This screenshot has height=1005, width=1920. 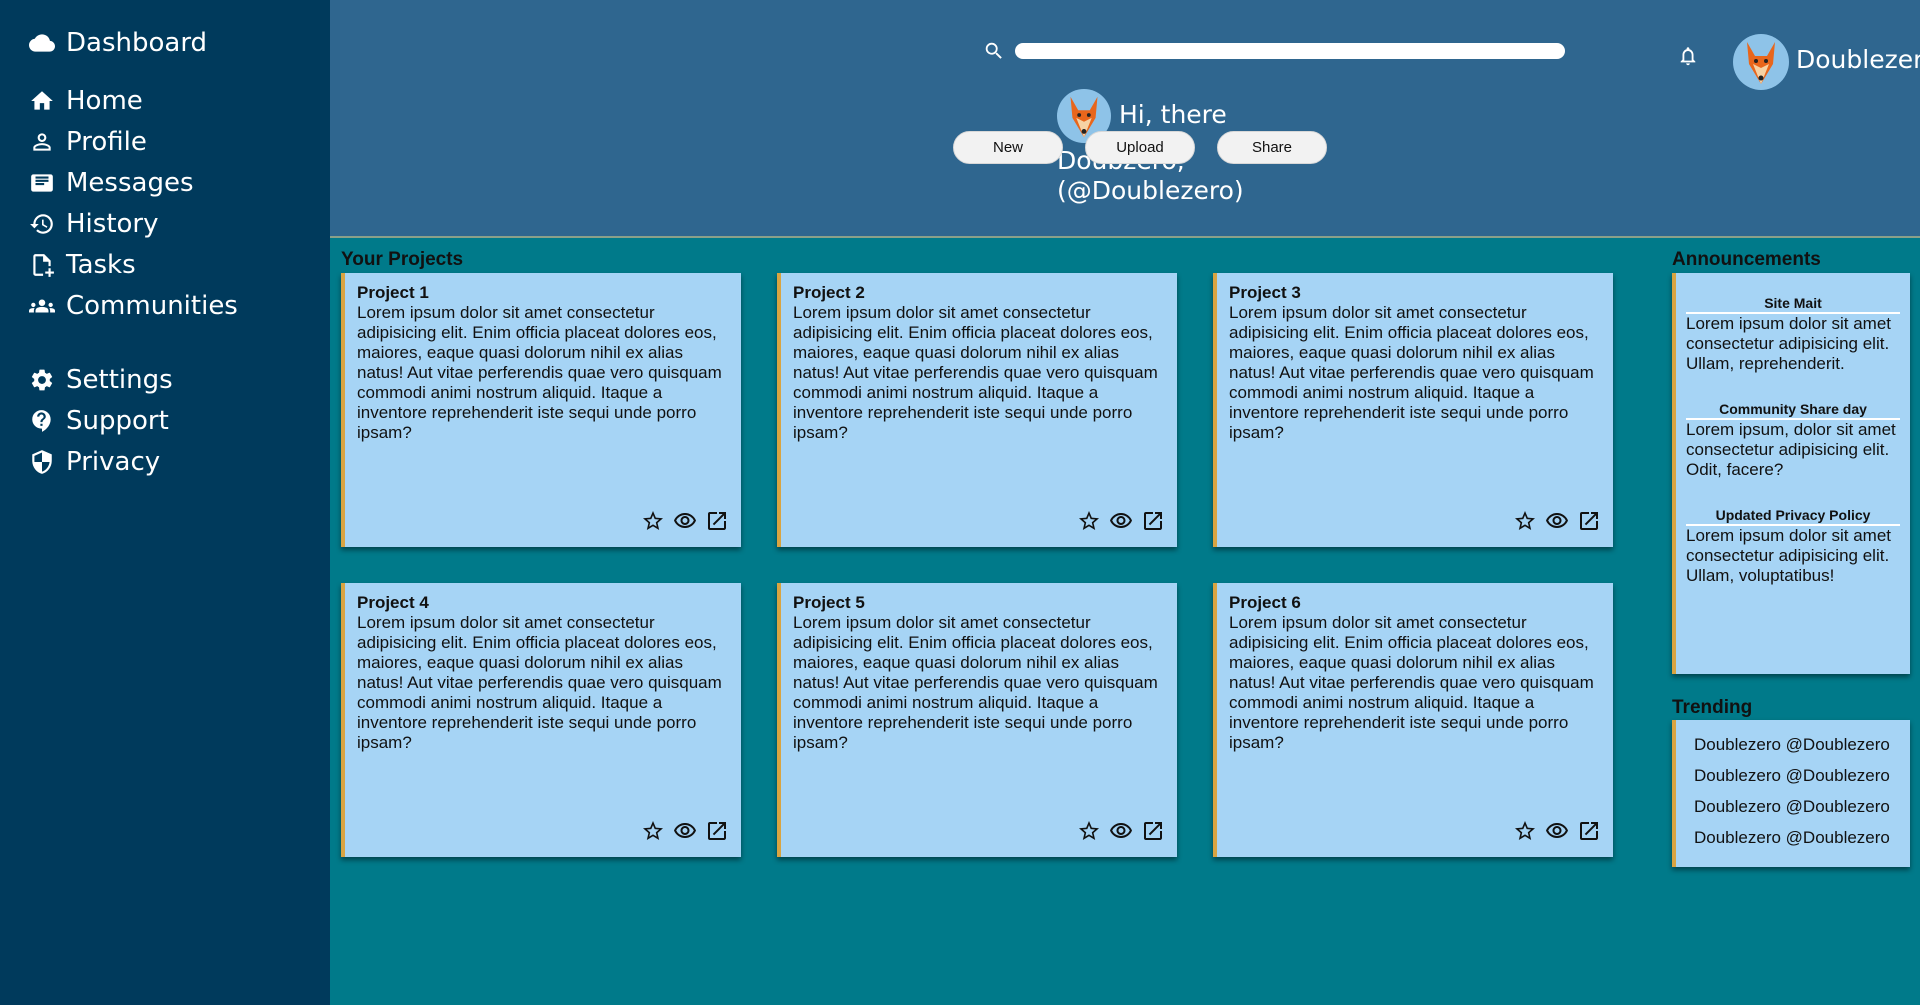 I want to click on sidebar-item-label: Settings, so click(x=119, y=380).